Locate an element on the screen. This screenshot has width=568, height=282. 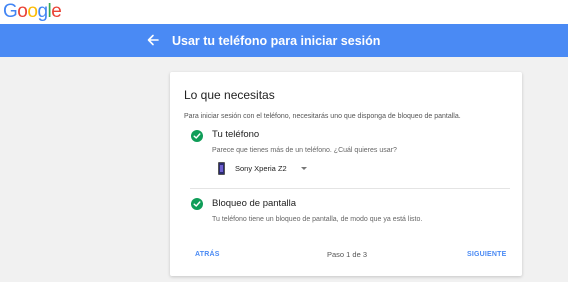
card-title: Lo que necesitas is located at coordinates (229, 95).